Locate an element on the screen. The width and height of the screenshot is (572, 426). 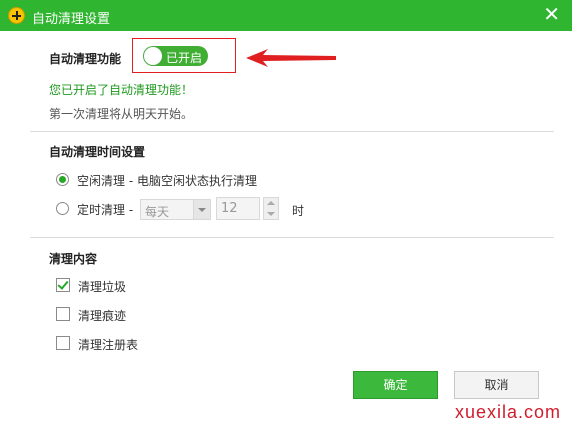
auto-clean-toggle: 已开启 is located at coordinates (175, 56).